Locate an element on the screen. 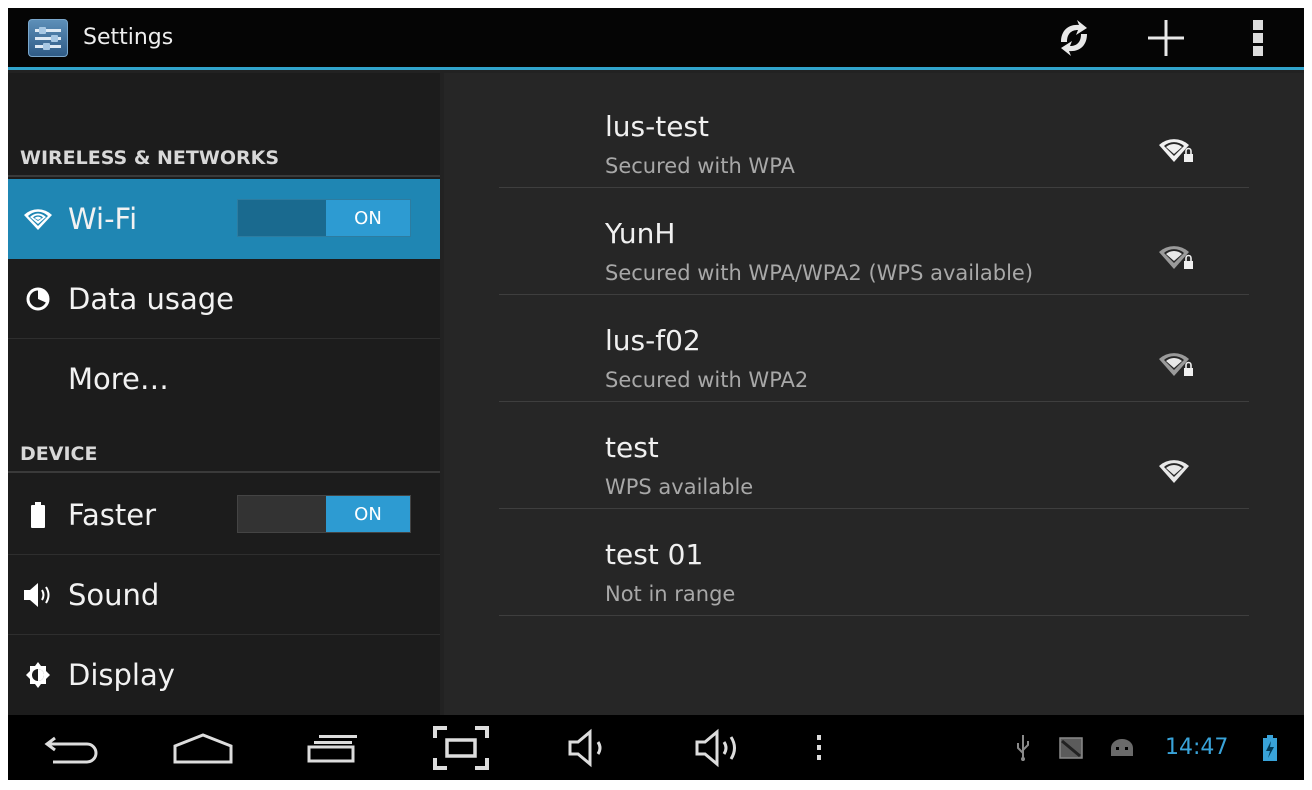  sidebar-item-display: Display is located at coordinates (224, 675).